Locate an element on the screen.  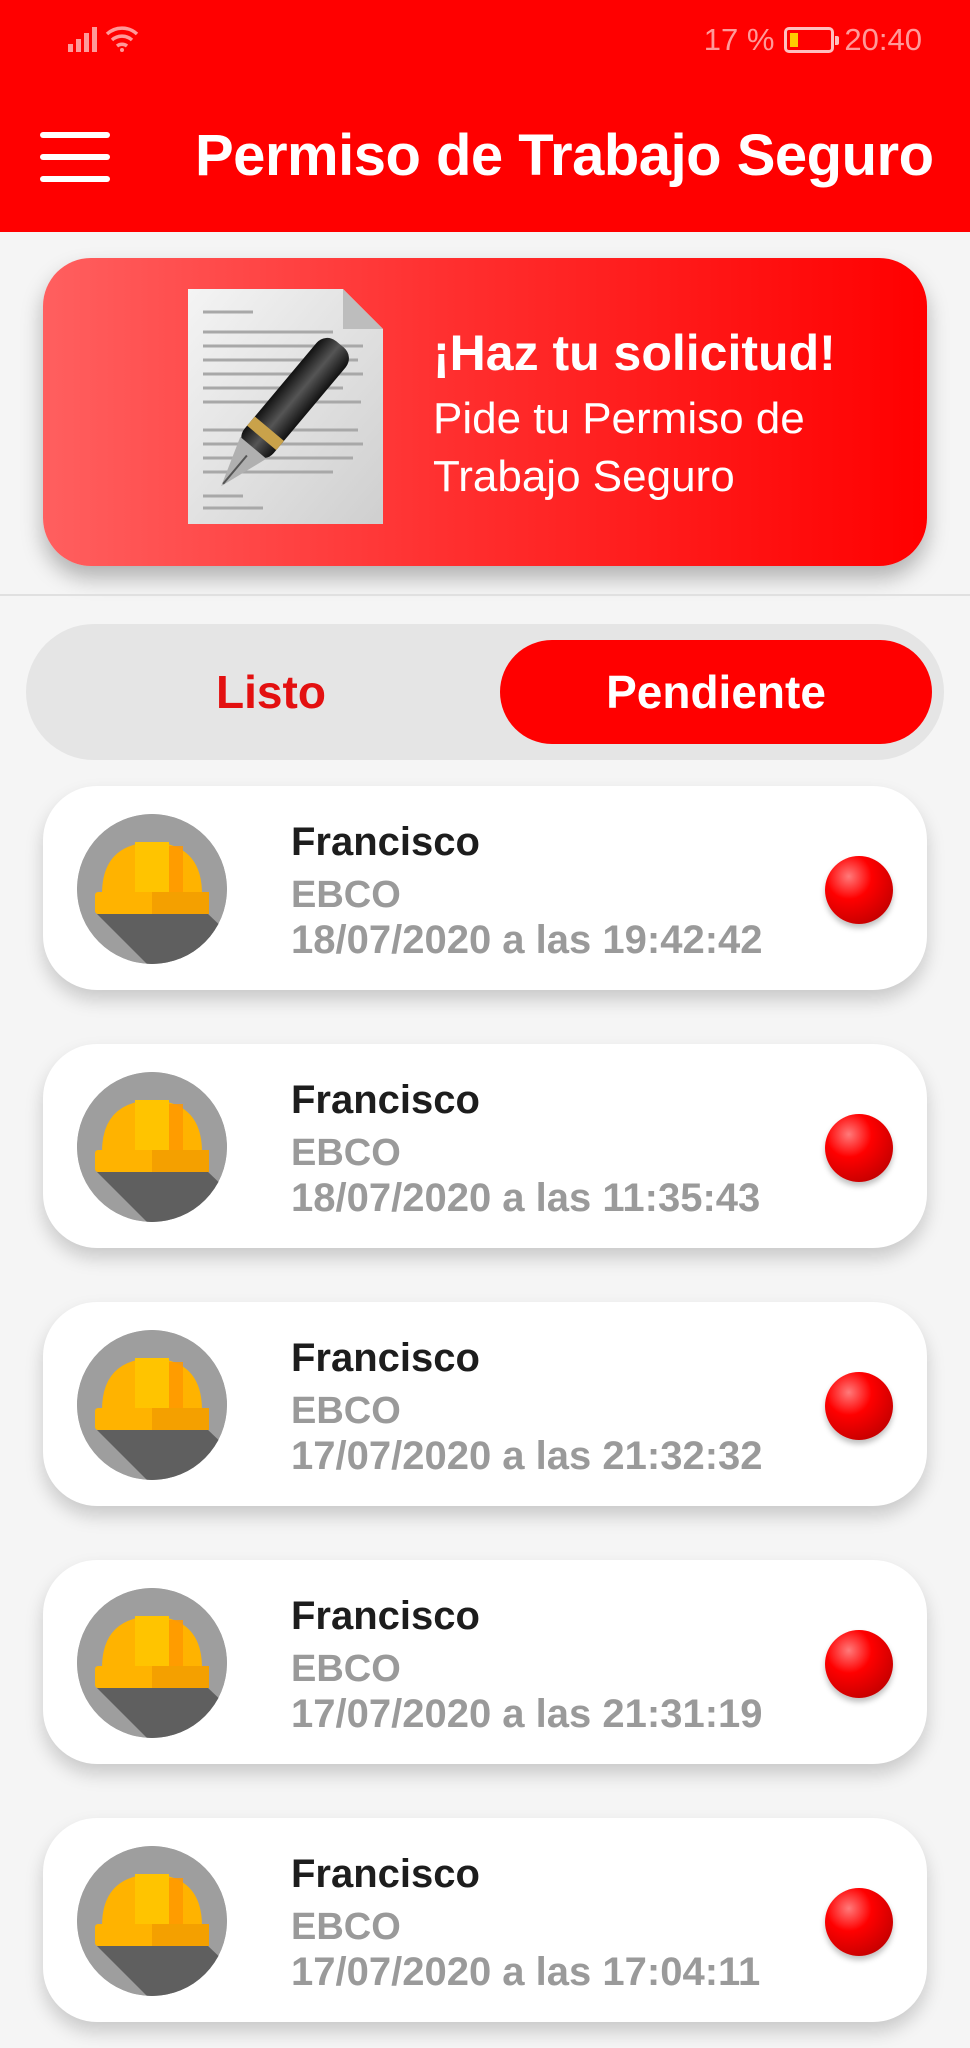
document-pen-icon is located at coordinates (285, 406).